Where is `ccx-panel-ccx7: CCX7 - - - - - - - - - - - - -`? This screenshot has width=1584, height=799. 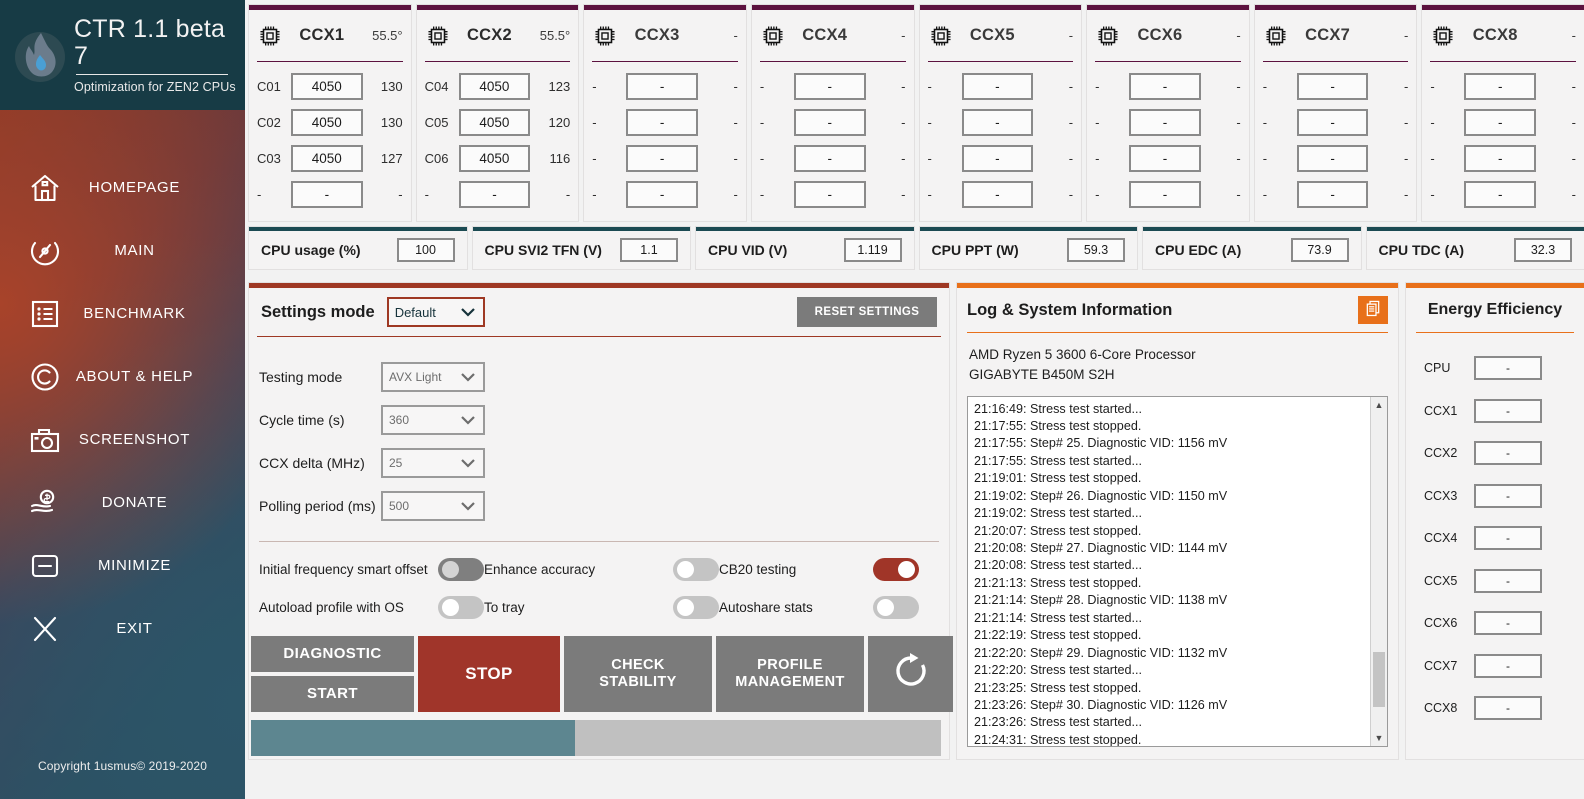
ccx-panel-ccx7: CCX7 - - - - - - - - - - - - - is located at coordinates (1335, 113).